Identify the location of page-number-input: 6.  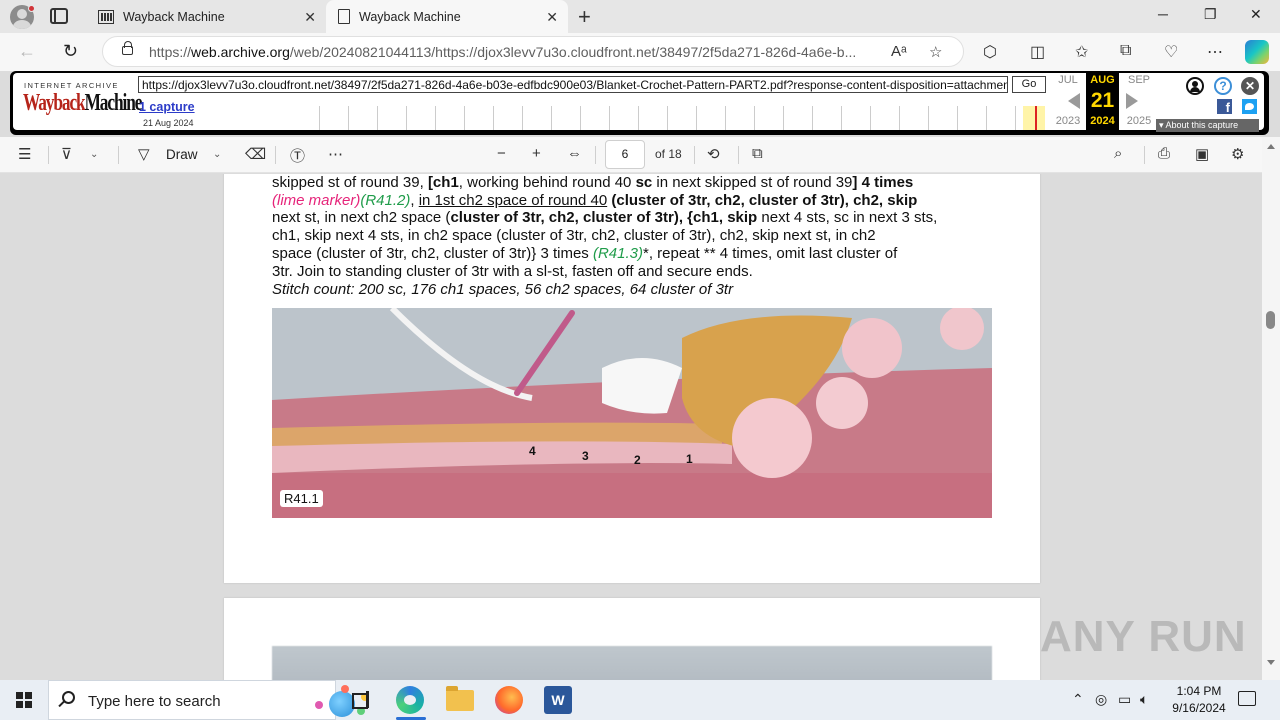
(625, 154).